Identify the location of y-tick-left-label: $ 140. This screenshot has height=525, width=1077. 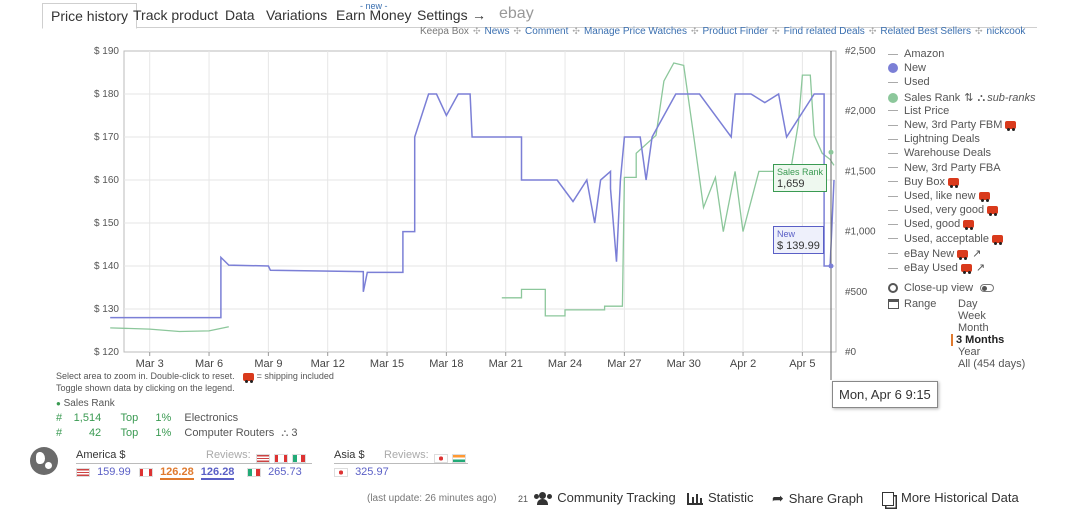
(106, 266).